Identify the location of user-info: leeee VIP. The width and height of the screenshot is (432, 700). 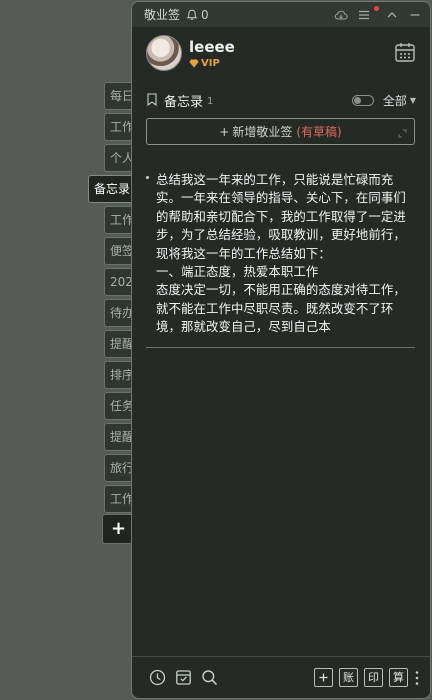
(212, 53).